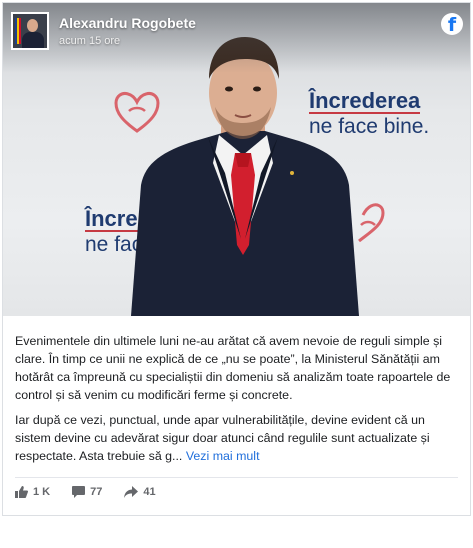 The image size is (473, 548). I want to click on engagement-stats: 1 K 77 41, so click(96, 492).